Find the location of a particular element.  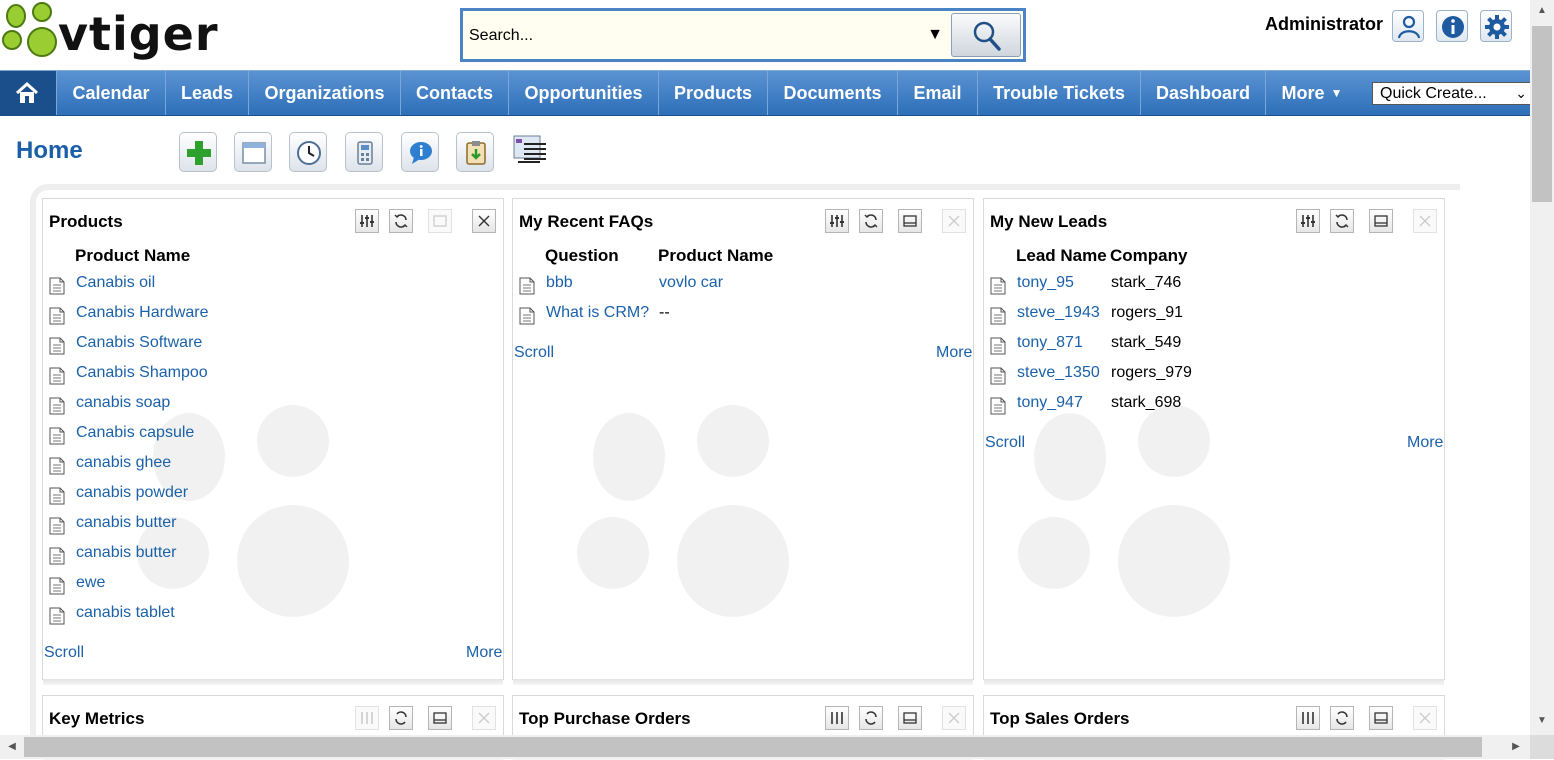

clock-button is located at coordinates (308, 152).